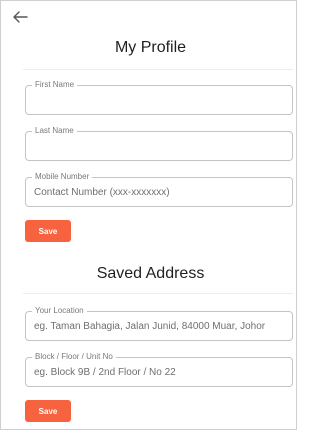 The height and width of the screenshot is (432, 320). Describe the element at coordinates (160, 326) in the screenshot. I see `location-input` at that location.